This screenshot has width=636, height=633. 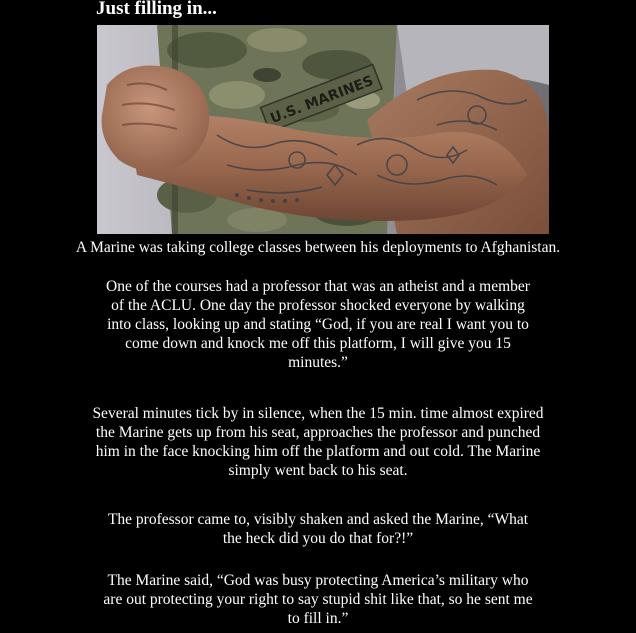 What do you see at coordinates (318, 470) in the screenshot?
I see `story-line: simply went back to his seat.` at bounding box center [318, 470].